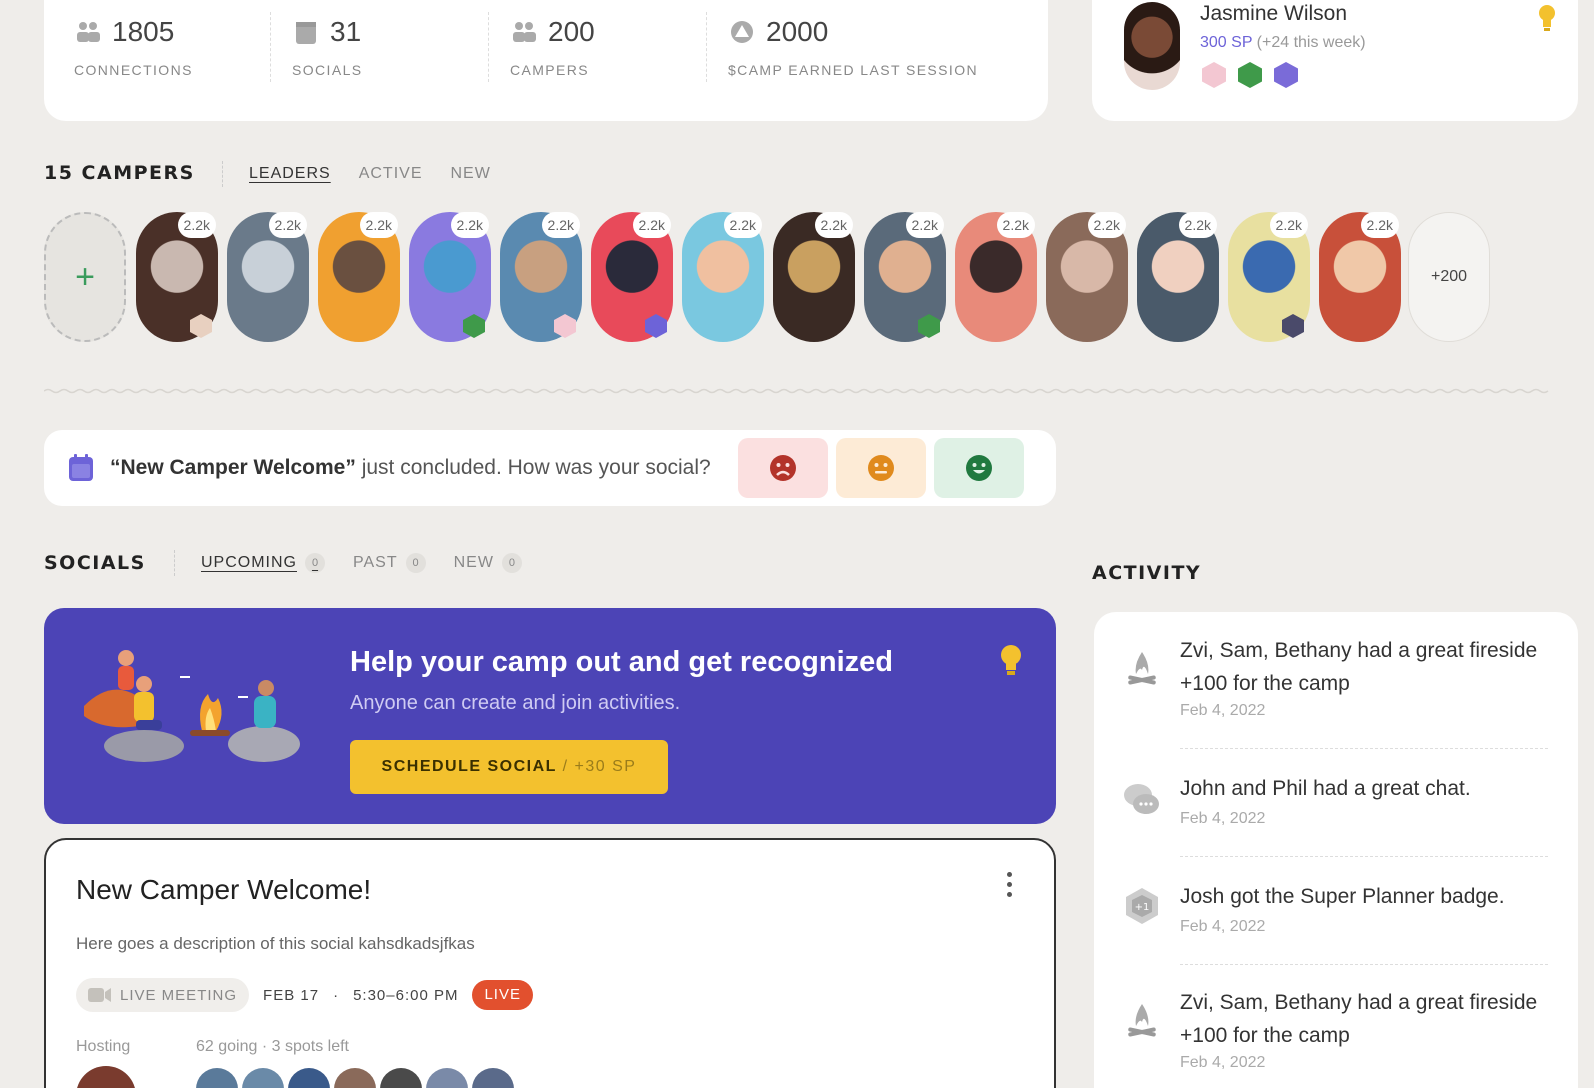  What do you see at coordinates (881, 468) in the screenshot?
I see `rating-neutral-button` at bounding box center [881, 468].